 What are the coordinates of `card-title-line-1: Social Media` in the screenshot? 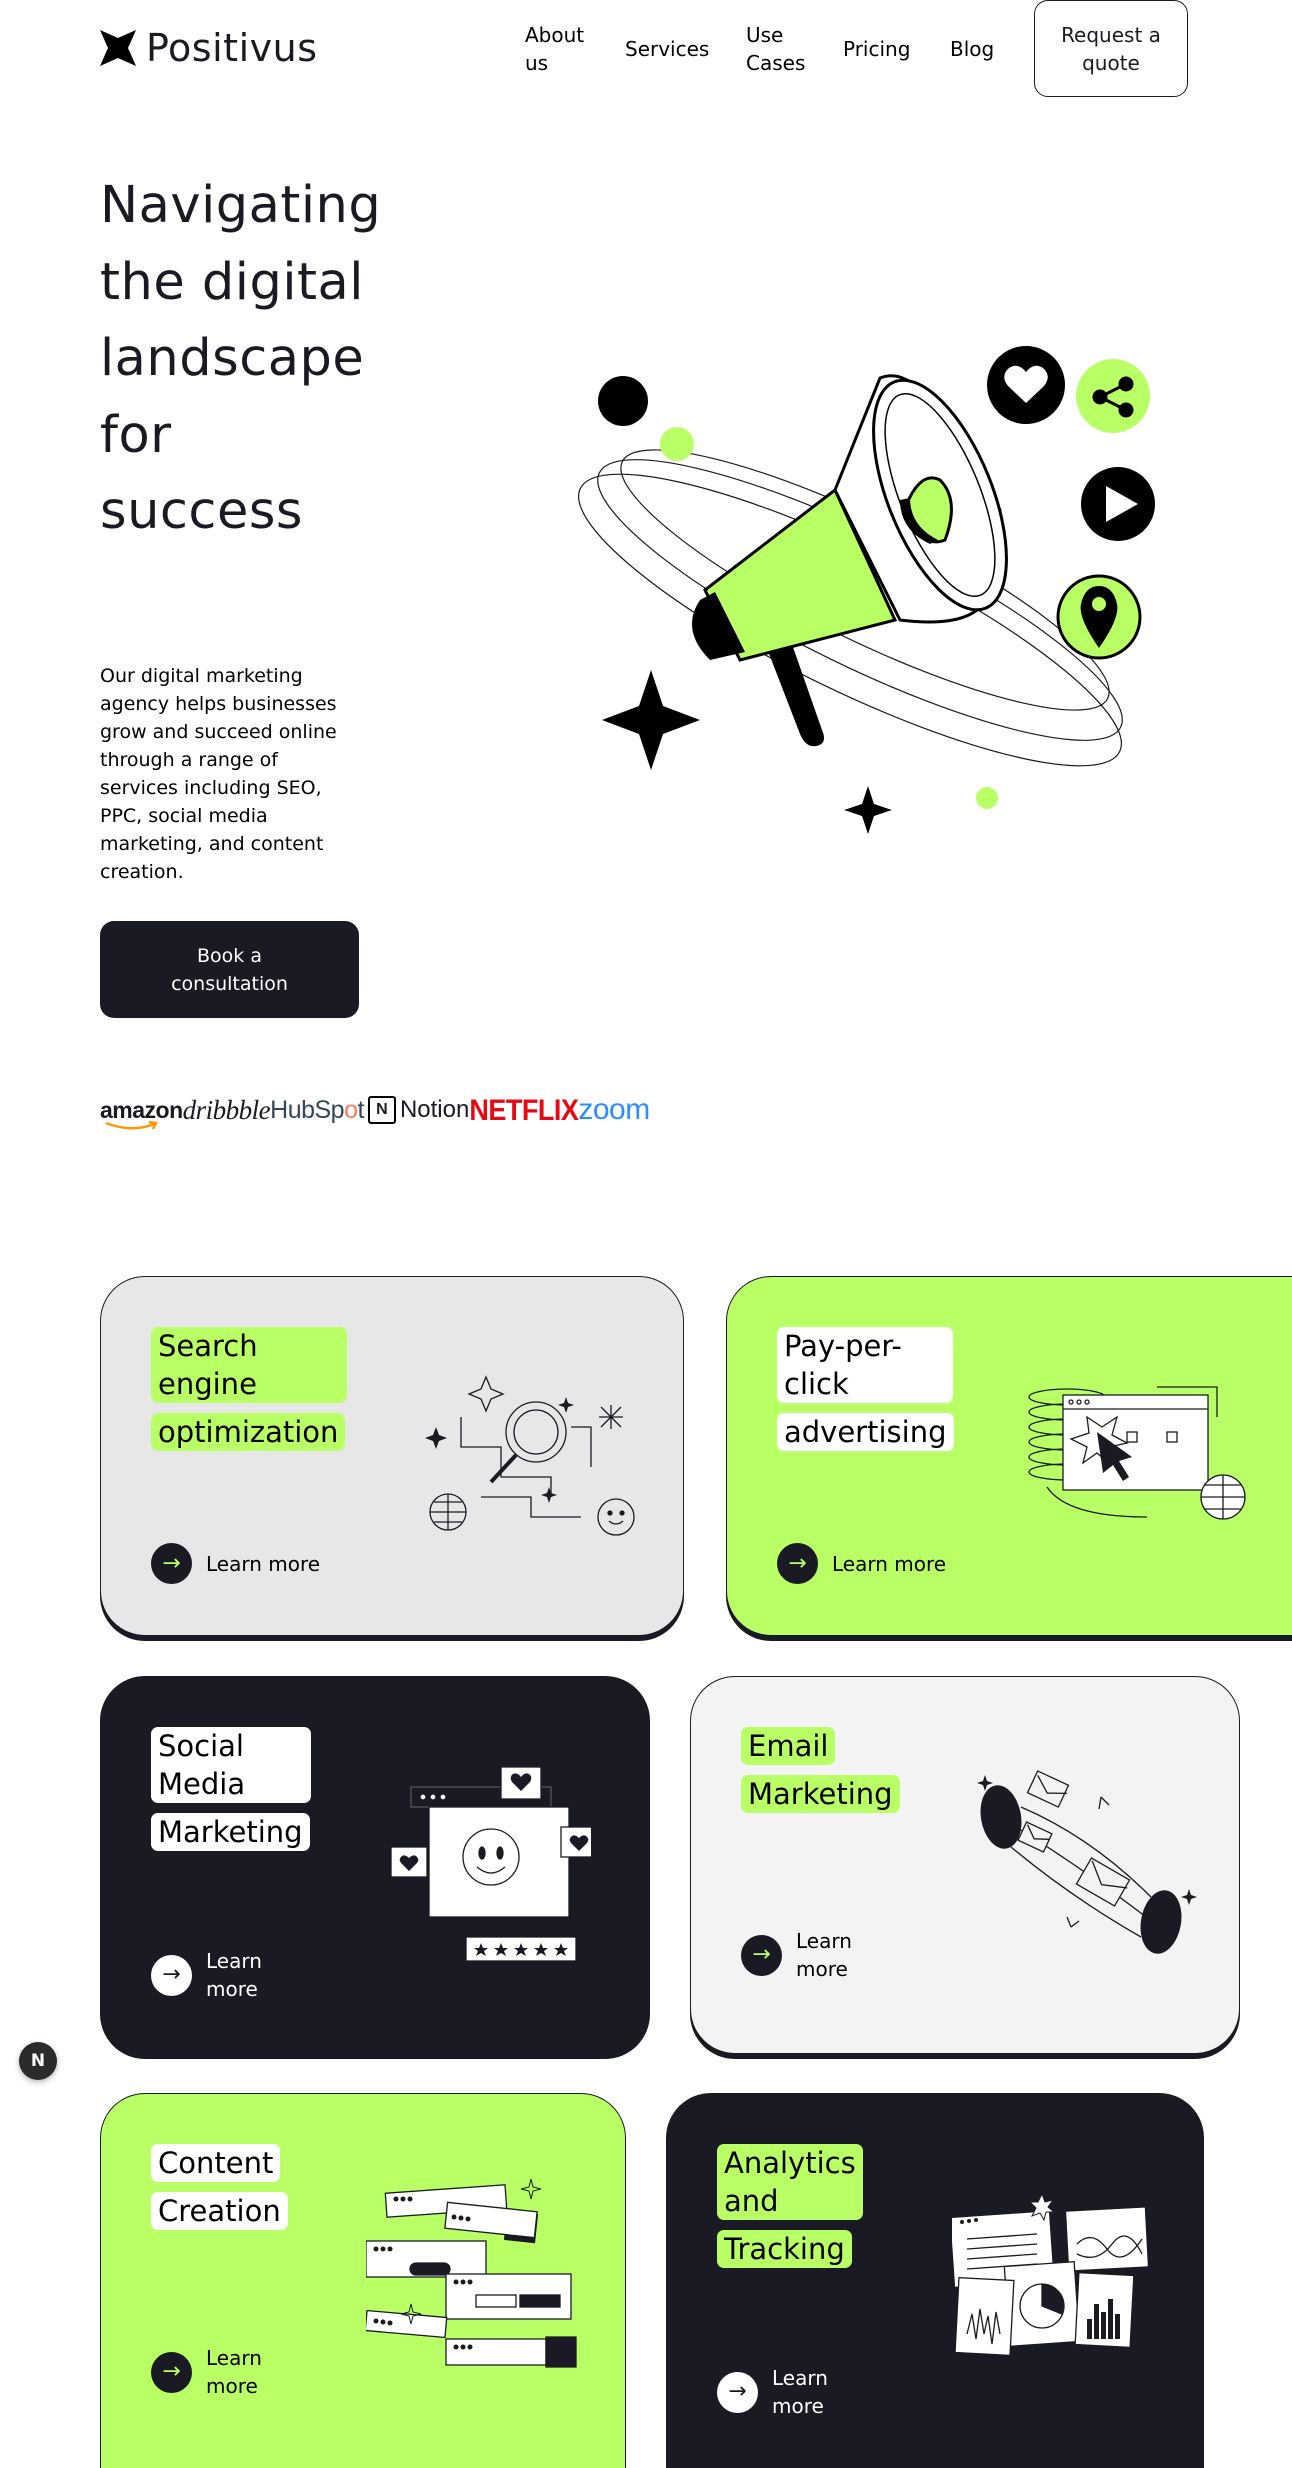 It's located at (231, 1765).